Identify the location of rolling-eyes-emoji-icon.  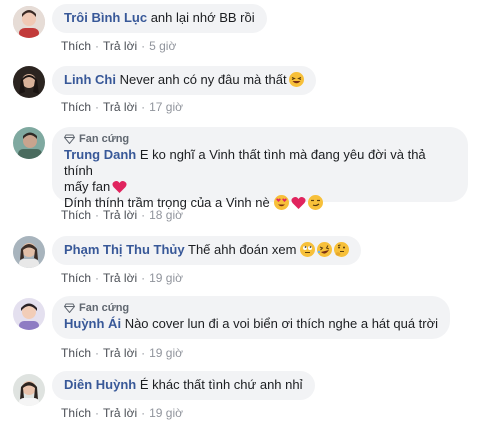
(308, 249).